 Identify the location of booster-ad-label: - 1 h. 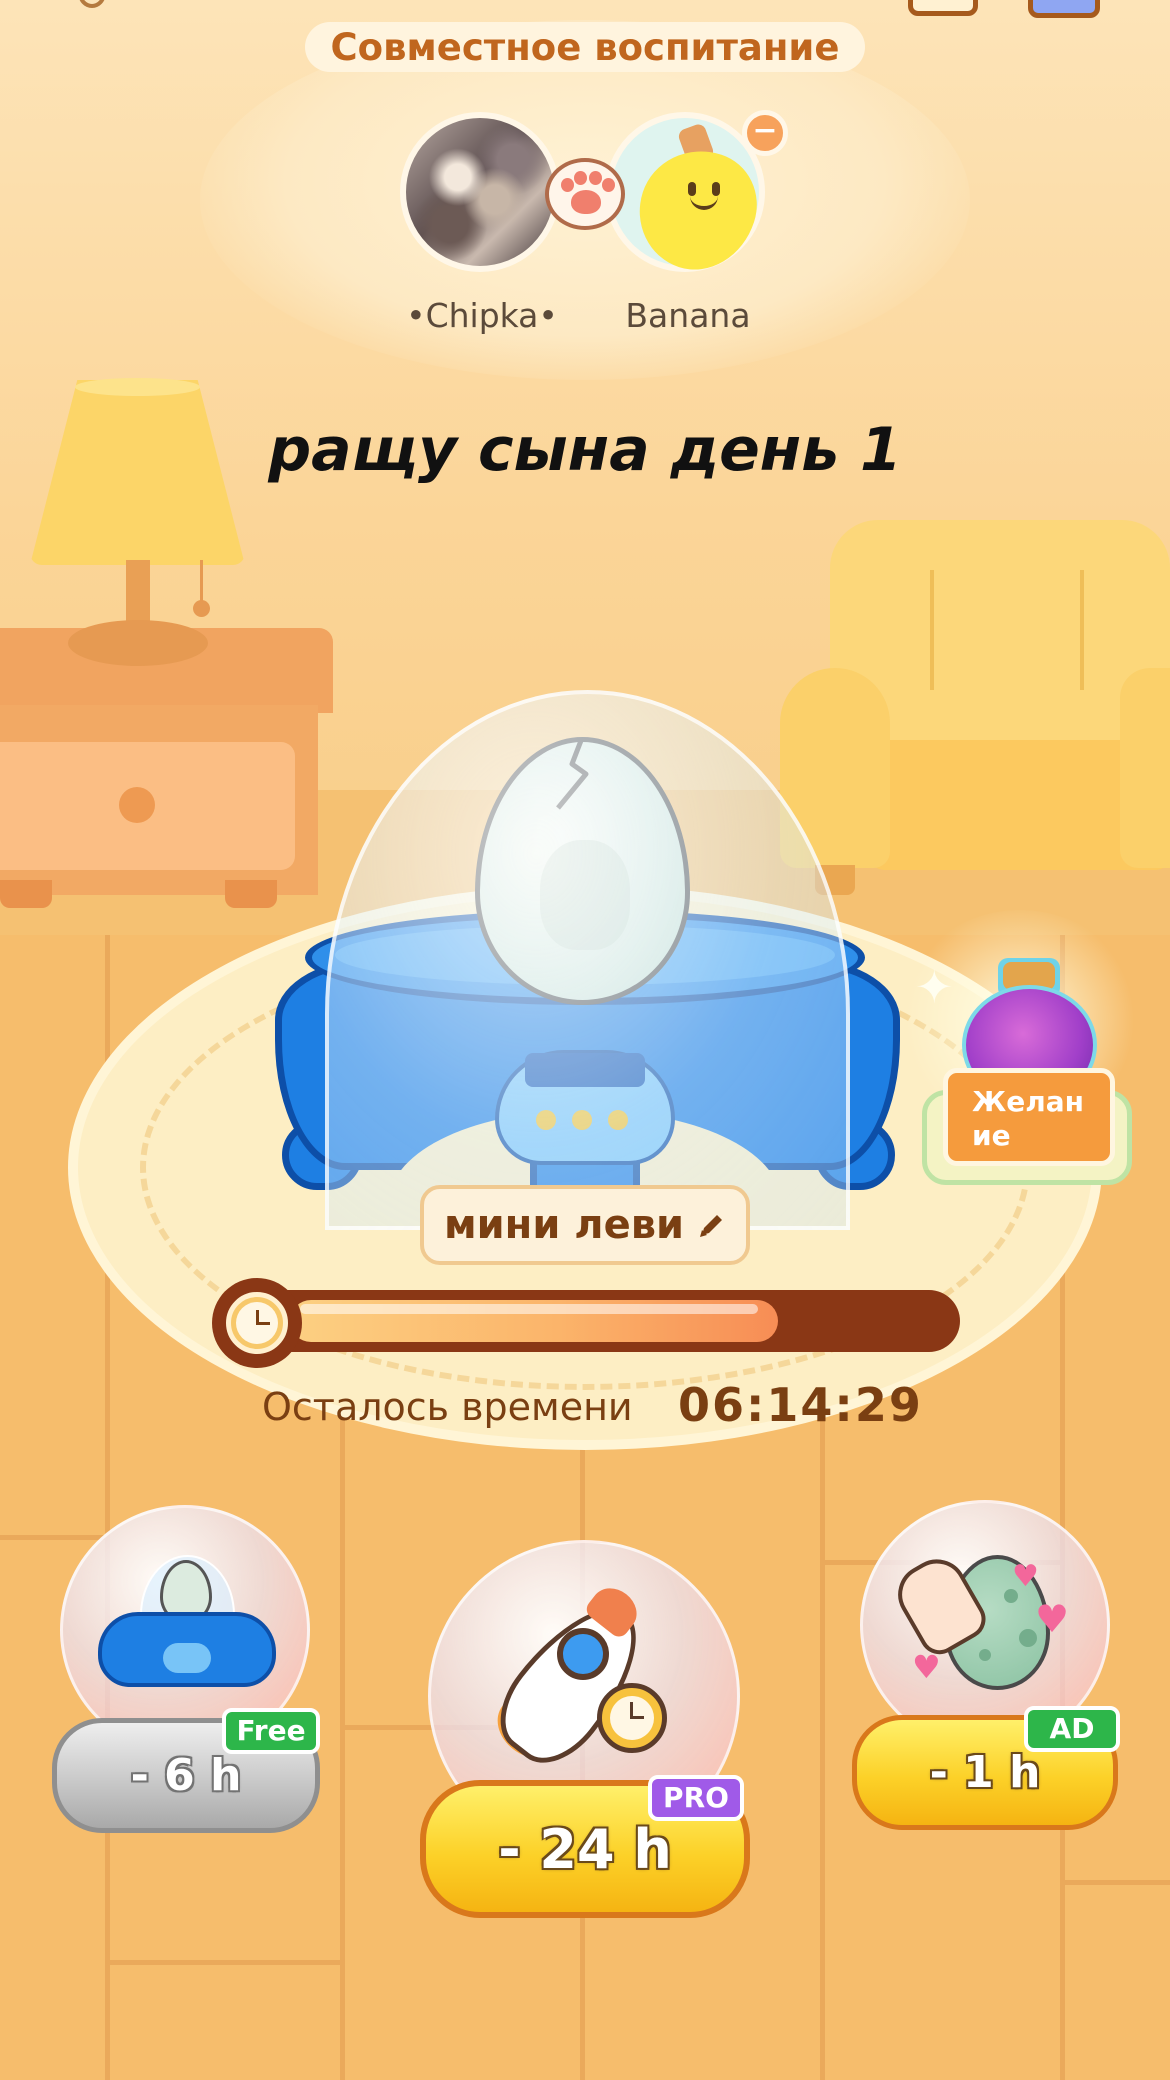
(985, 1772).